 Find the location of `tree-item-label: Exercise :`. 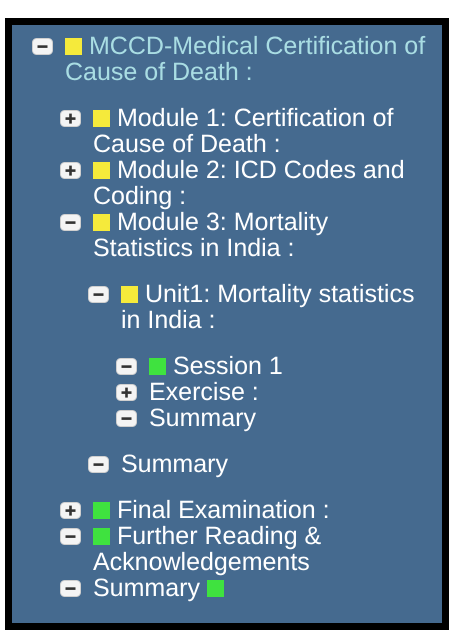

tree-item-label: Exercise : is located at coordinates (288, 392).